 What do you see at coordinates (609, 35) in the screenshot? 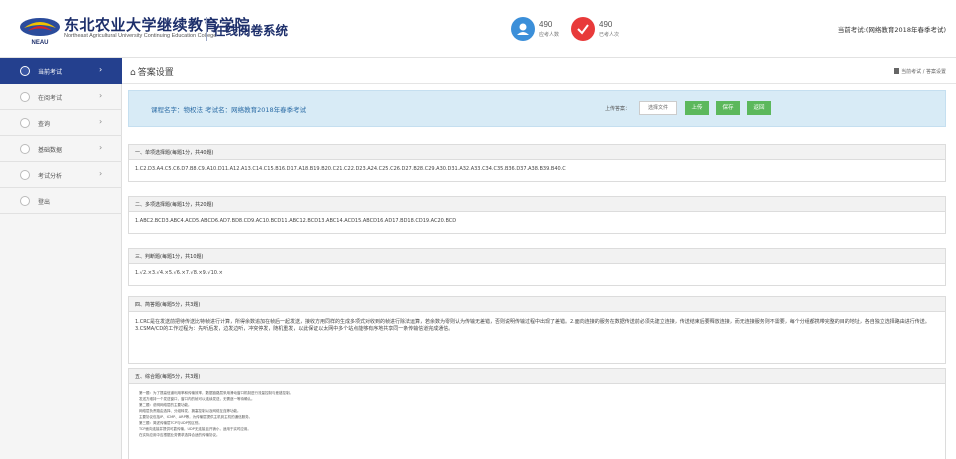
I see `stat-label: 已考人次` at bounding box center [609, 35].